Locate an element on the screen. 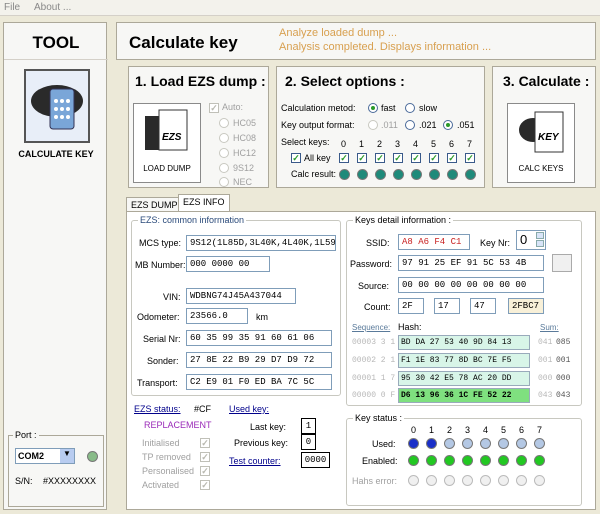 The height and width of the screenshot is (514, 600). key-nr-value: 0 is located at coordinates (524, 239).